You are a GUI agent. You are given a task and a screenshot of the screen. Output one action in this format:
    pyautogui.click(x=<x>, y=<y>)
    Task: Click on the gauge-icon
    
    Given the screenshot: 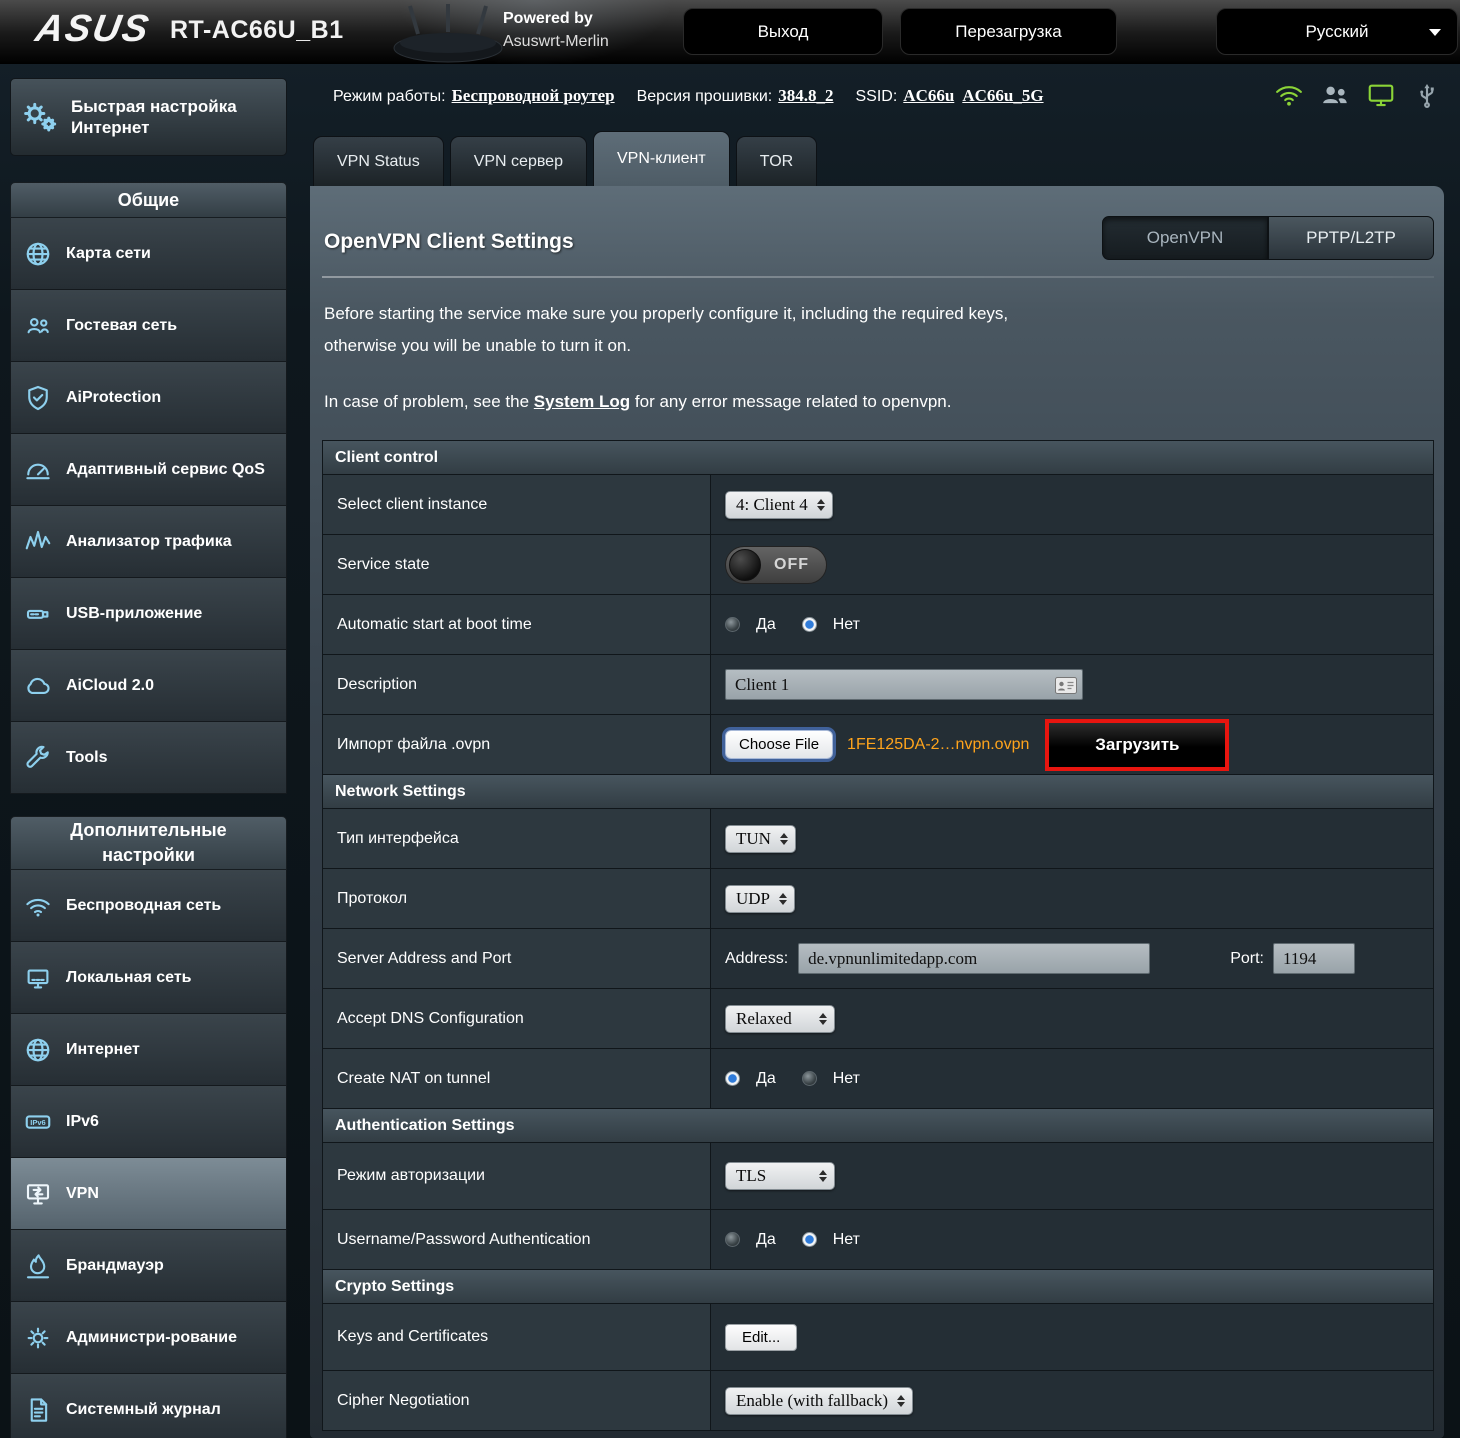 What is the action you would take?
    pyautogui.click(x=38, y=471)
    